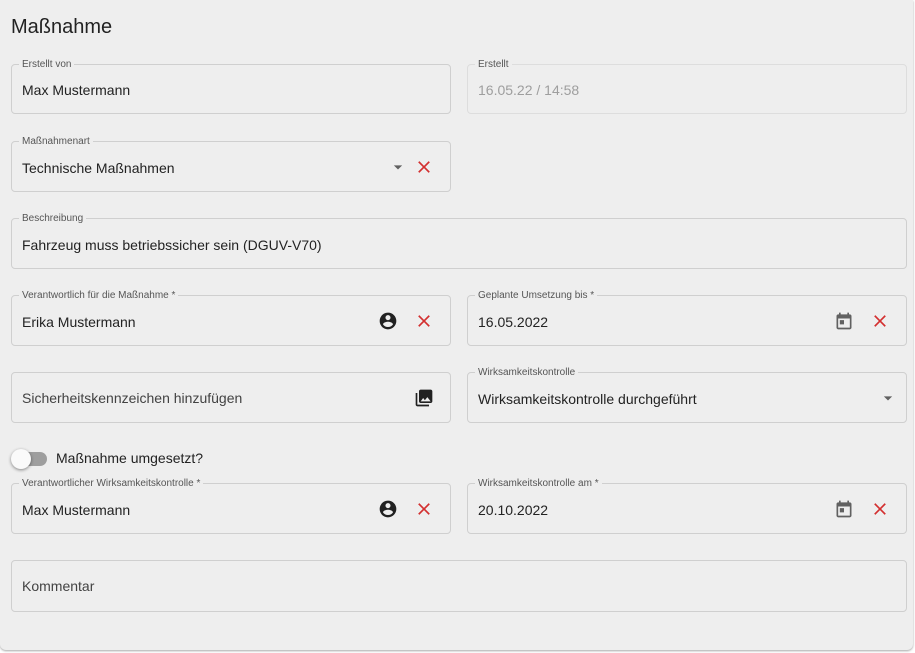 This screenshot has height=653, width=915. What do you see at coordinates (687, 505) in the screenshot?
I see `effectiveness-date-field: Wirksamkeitskontrolle am * 20.10.2022` at bounding box center [687, 505].